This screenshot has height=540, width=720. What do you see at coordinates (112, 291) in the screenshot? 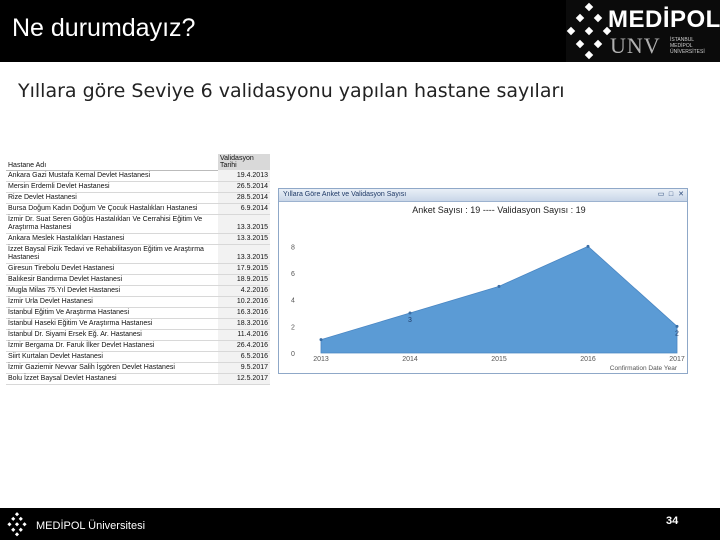
I see `hospital-name-cell: Mugla Milas 75.Yıl Devlet Hastanesi` at bounding box center [112, 291].